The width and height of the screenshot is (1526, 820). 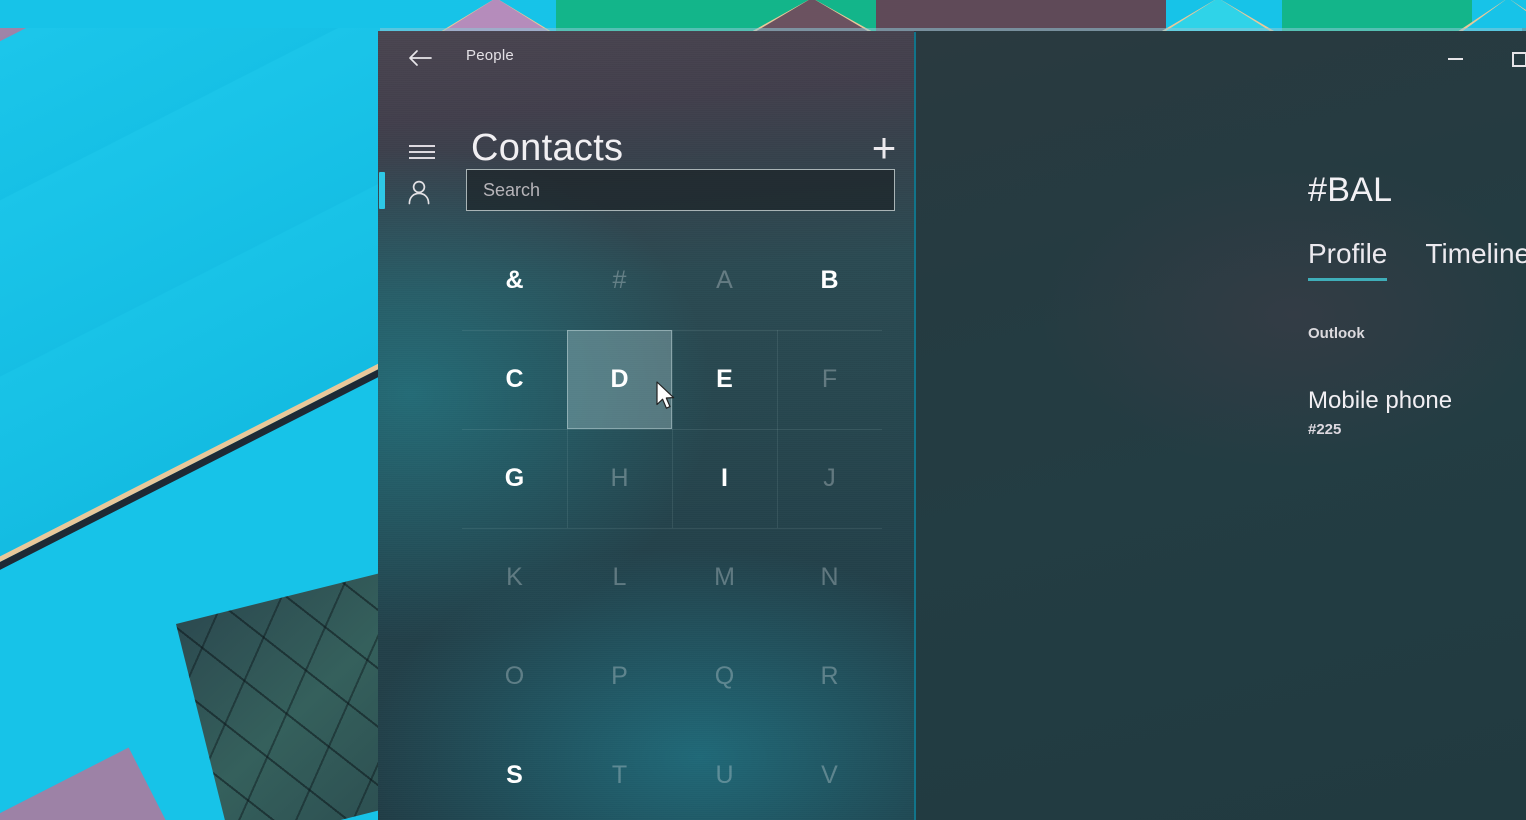 I want to click on alpha-cell-label: N, so click(x=829, y=577).